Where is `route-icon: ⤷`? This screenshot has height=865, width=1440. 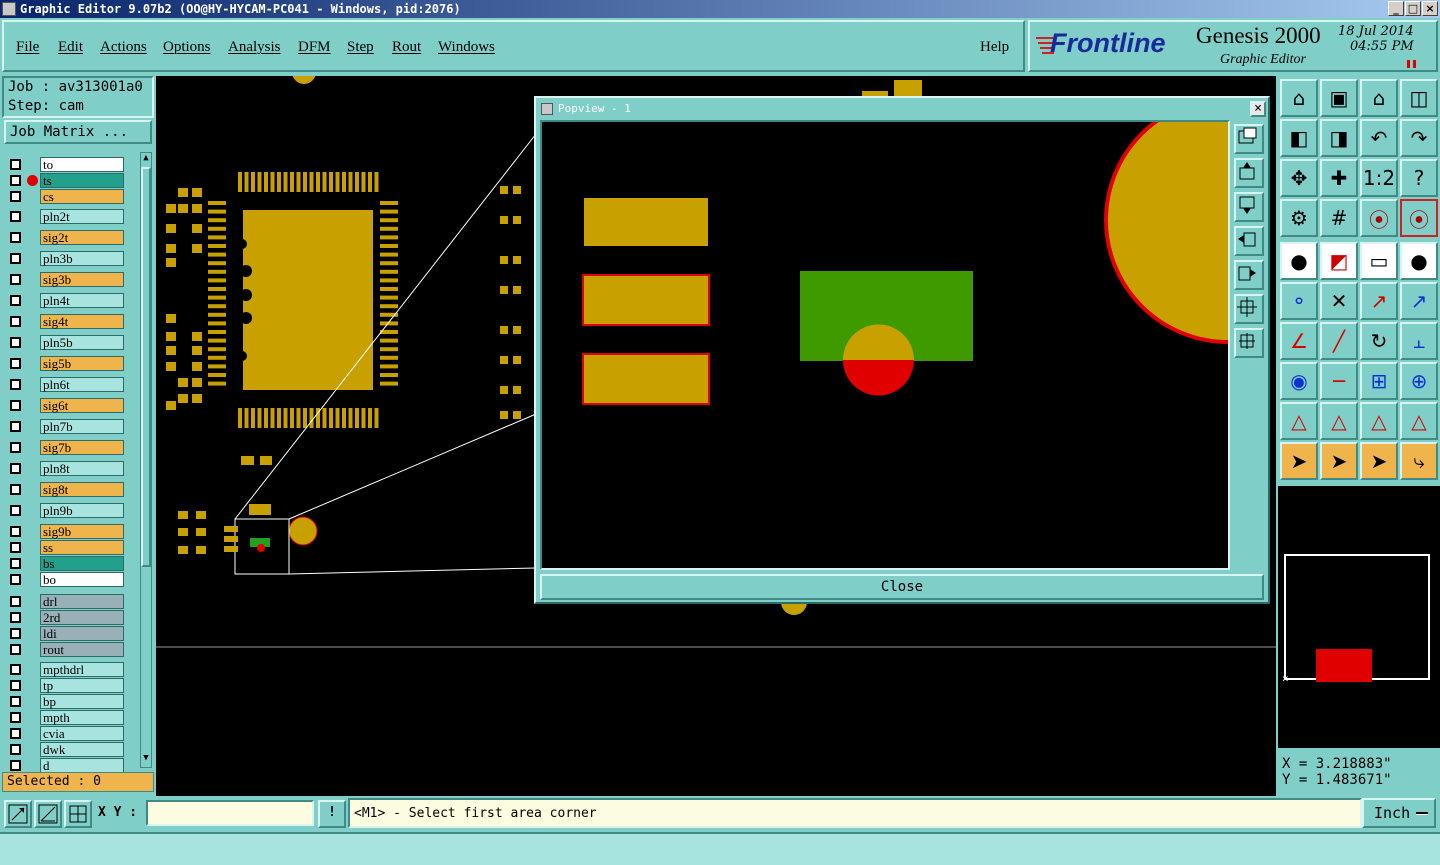
route-icon: ⤷ is located at coordinates (1419, 461).